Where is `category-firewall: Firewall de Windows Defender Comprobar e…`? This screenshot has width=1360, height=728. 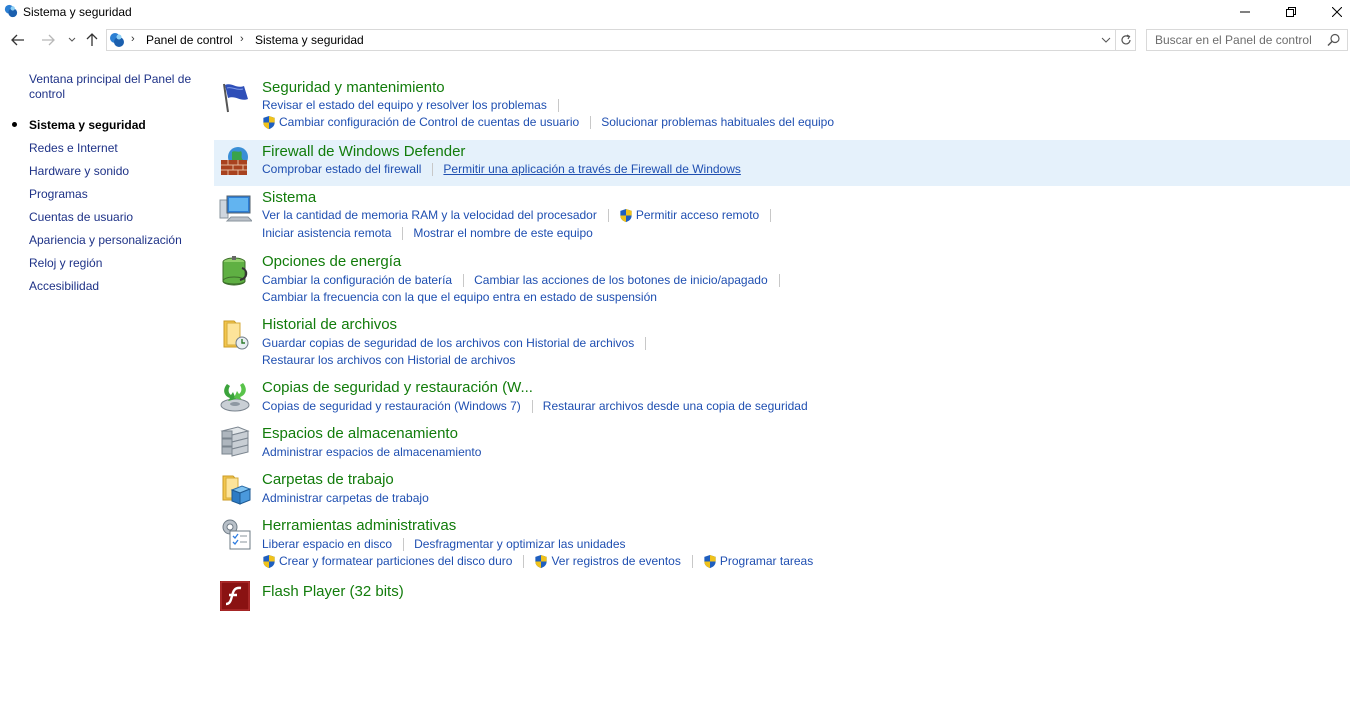 category-firewall: Firewall de Windows Defender Comprobar e… is located at coordinates (782, 163).